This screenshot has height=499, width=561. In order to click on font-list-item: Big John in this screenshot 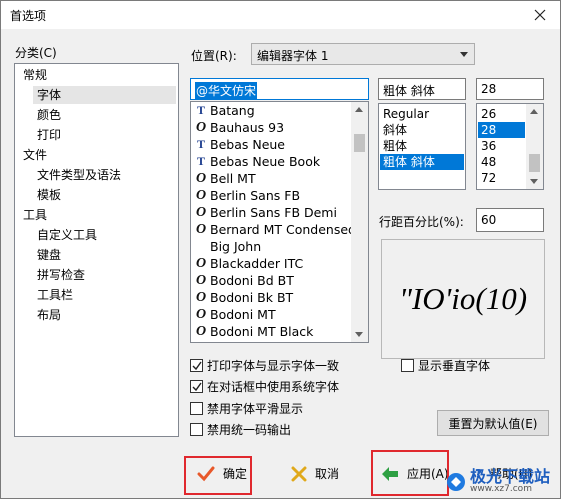, I will do `click(271, 246)`.